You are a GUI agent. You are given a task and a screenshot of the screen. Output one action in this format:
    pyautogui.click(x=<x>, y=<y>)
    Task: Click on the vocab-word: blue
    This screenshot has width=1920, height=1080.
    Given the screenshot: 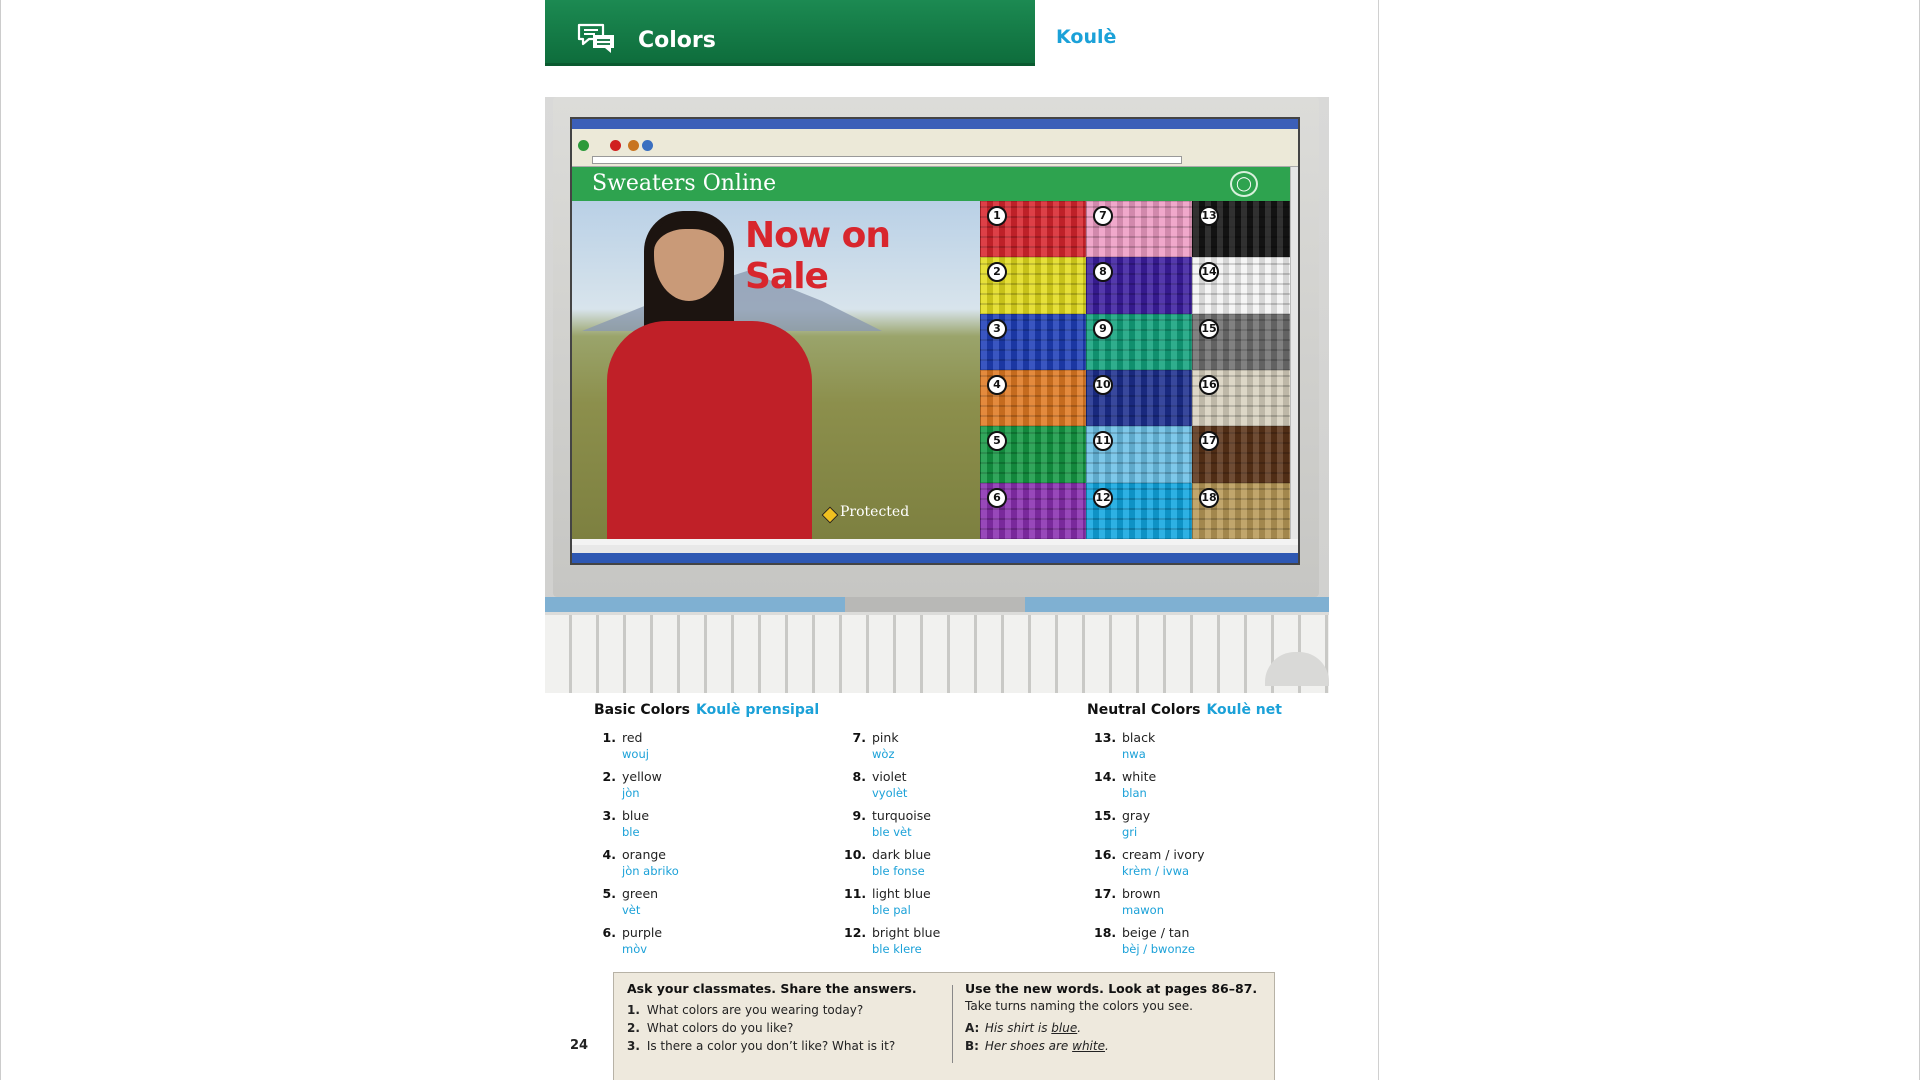 What is the action you would take?
    pyautogui.click(x=636, y=815)
    